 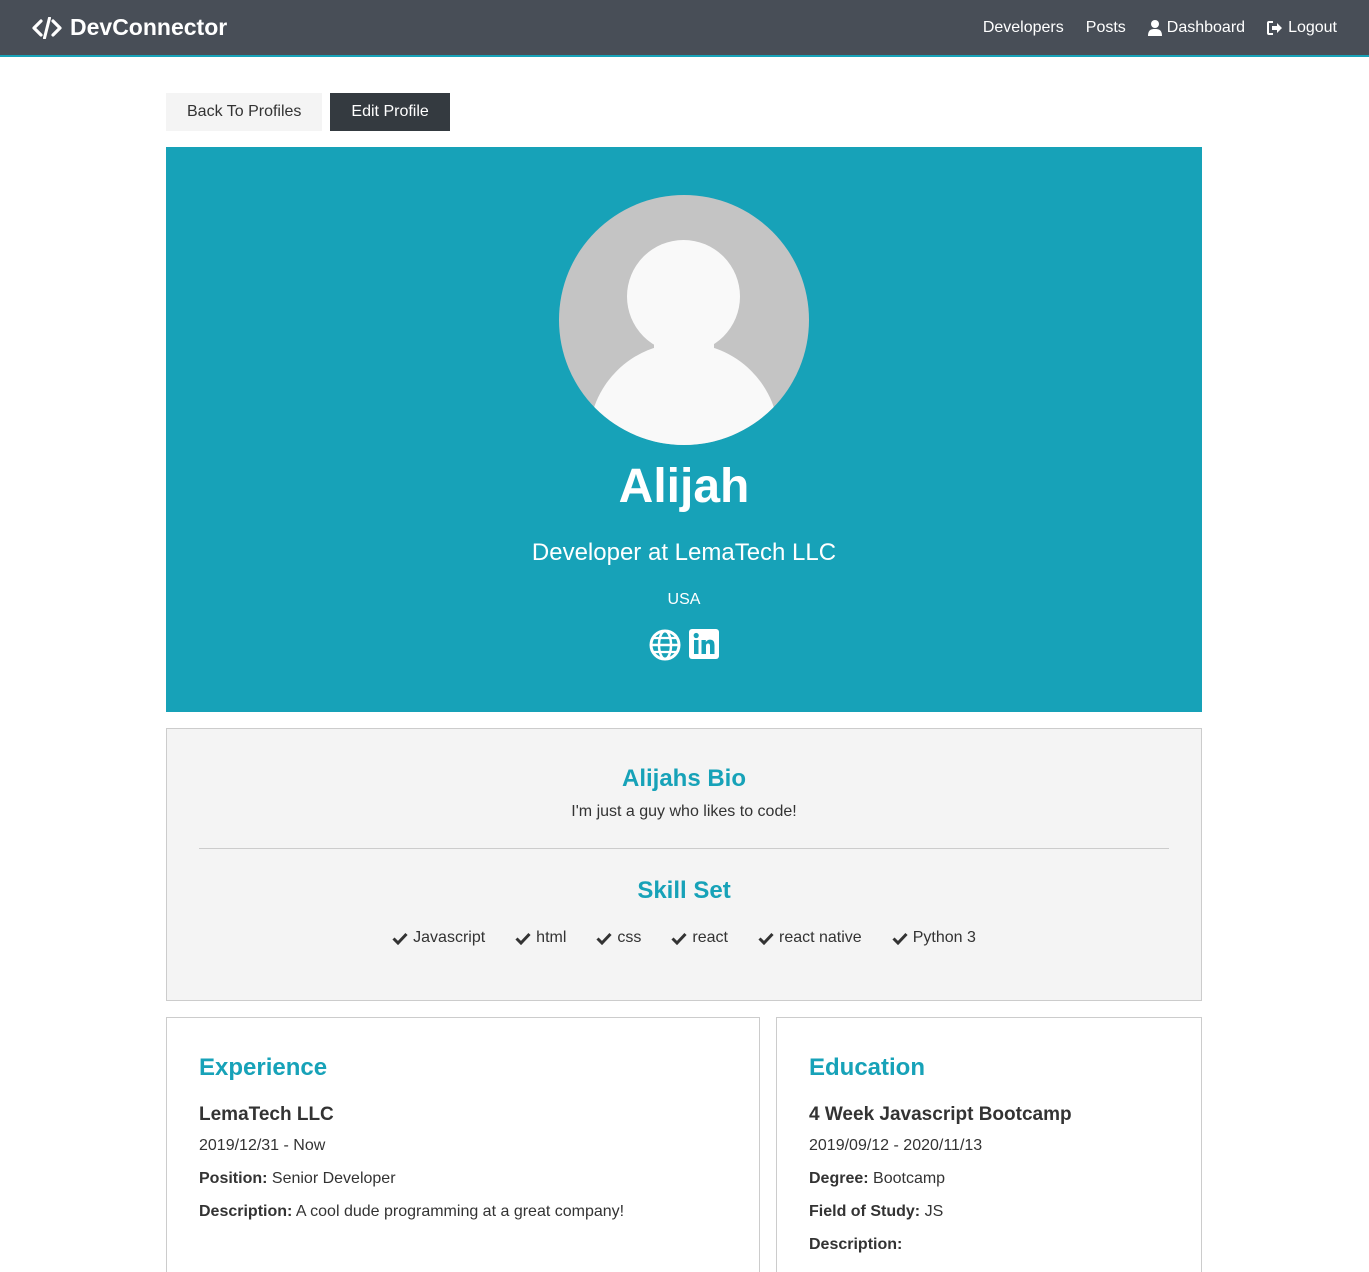 I want to click on education-dates: 2019/09/12 - 2020/11/13, so click(x=896, y=1145).